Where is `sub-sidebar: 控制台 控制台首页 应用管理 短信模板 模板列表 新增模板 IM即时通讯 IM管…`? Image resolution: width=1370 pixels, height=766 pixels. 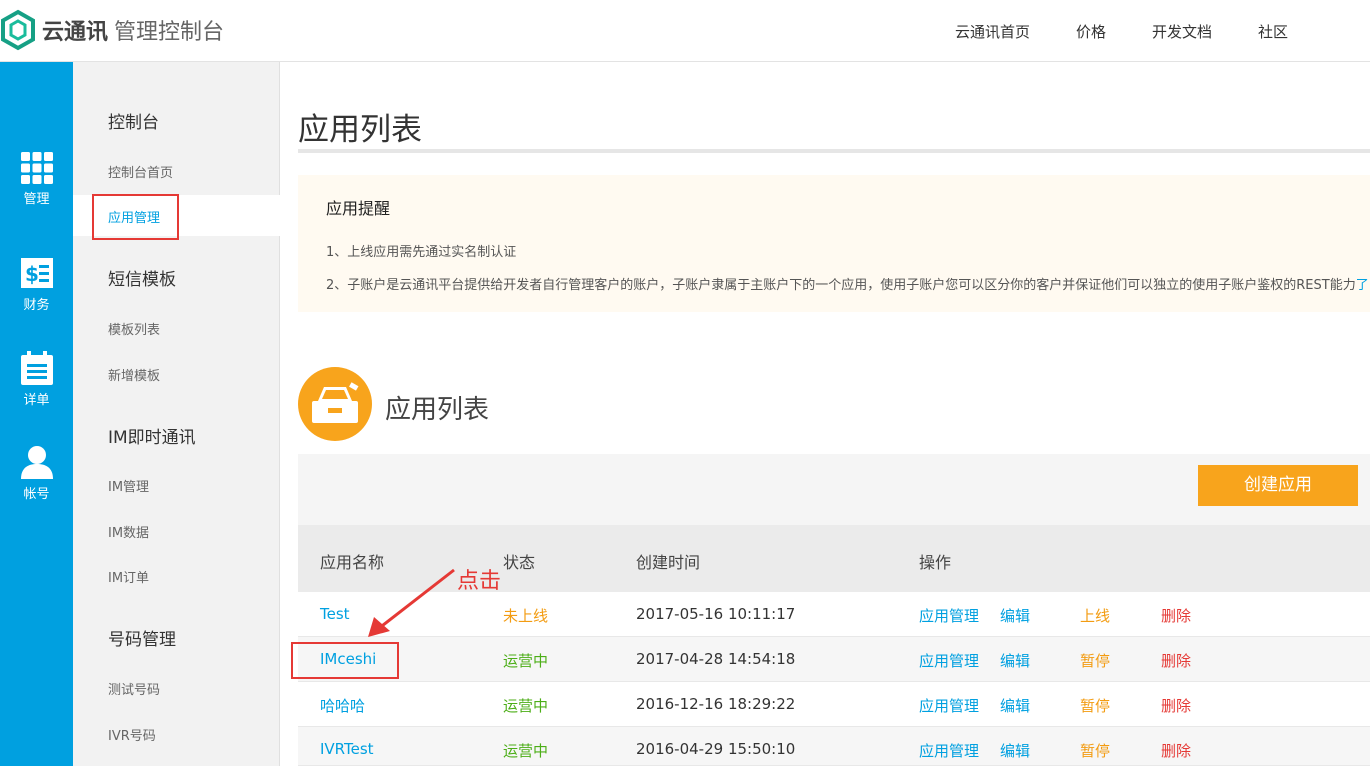 sub-sidebar: 控制台 控制台首页 应用管理 短信模板 模板列表 新增模板 IM即时通讯 IM管… is located at coordinates (176, 414).